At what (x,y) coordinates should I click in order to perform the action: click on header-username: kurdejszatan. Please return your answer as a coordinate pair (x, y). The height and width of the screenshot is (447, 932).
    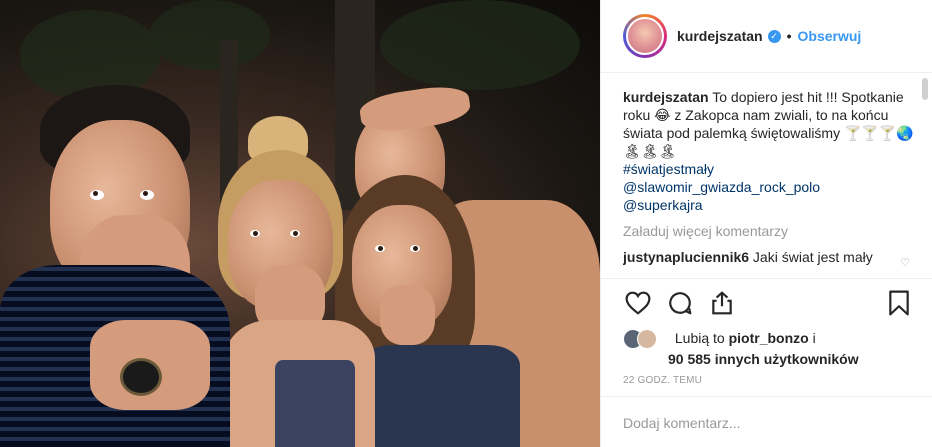
    Looking at the image, I should click on (720, 36).